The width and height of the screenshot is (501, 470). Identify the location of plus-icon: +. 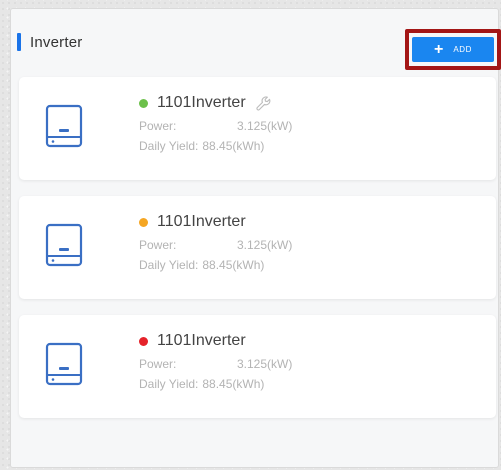
(438, 49).